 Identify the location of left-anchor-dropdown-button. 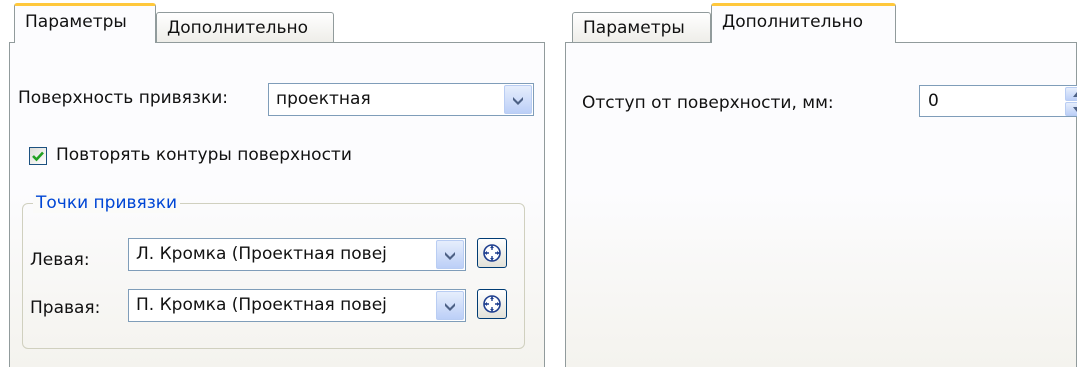
(450, 254).